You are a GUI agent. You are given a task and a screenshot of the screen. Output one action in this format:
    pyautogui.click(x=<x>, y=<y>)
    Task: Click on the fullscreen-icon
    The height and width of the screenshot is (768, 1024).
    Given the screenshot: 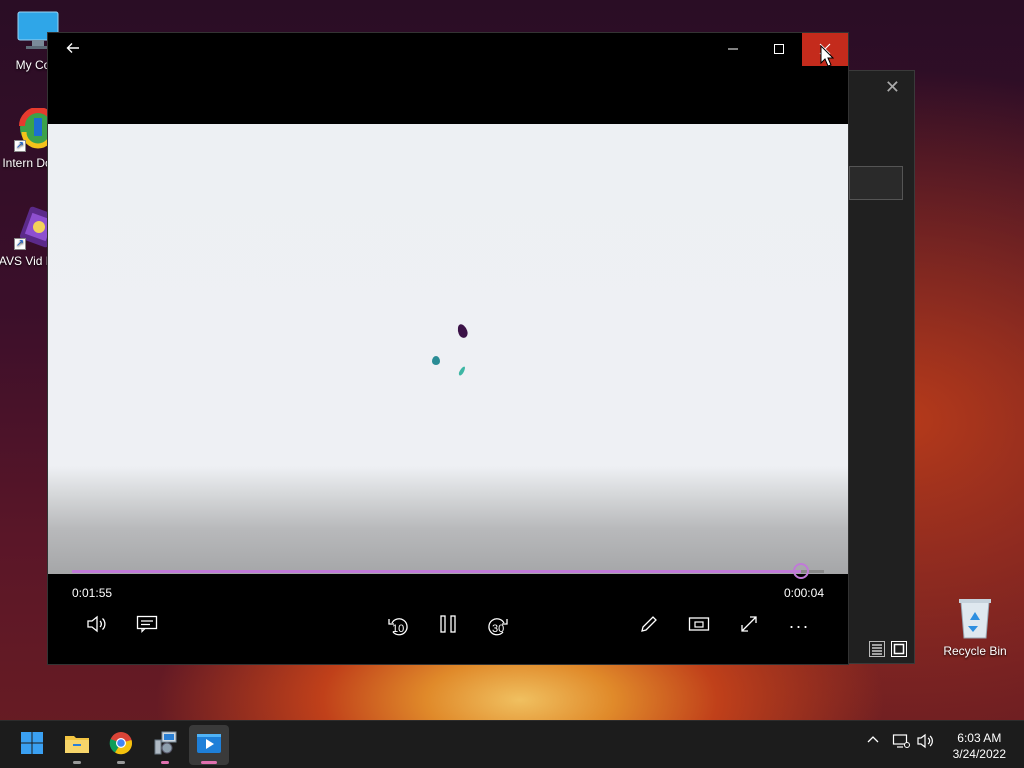 What is the action you would take?
    pyautogui.click(x=749, y=626)
    